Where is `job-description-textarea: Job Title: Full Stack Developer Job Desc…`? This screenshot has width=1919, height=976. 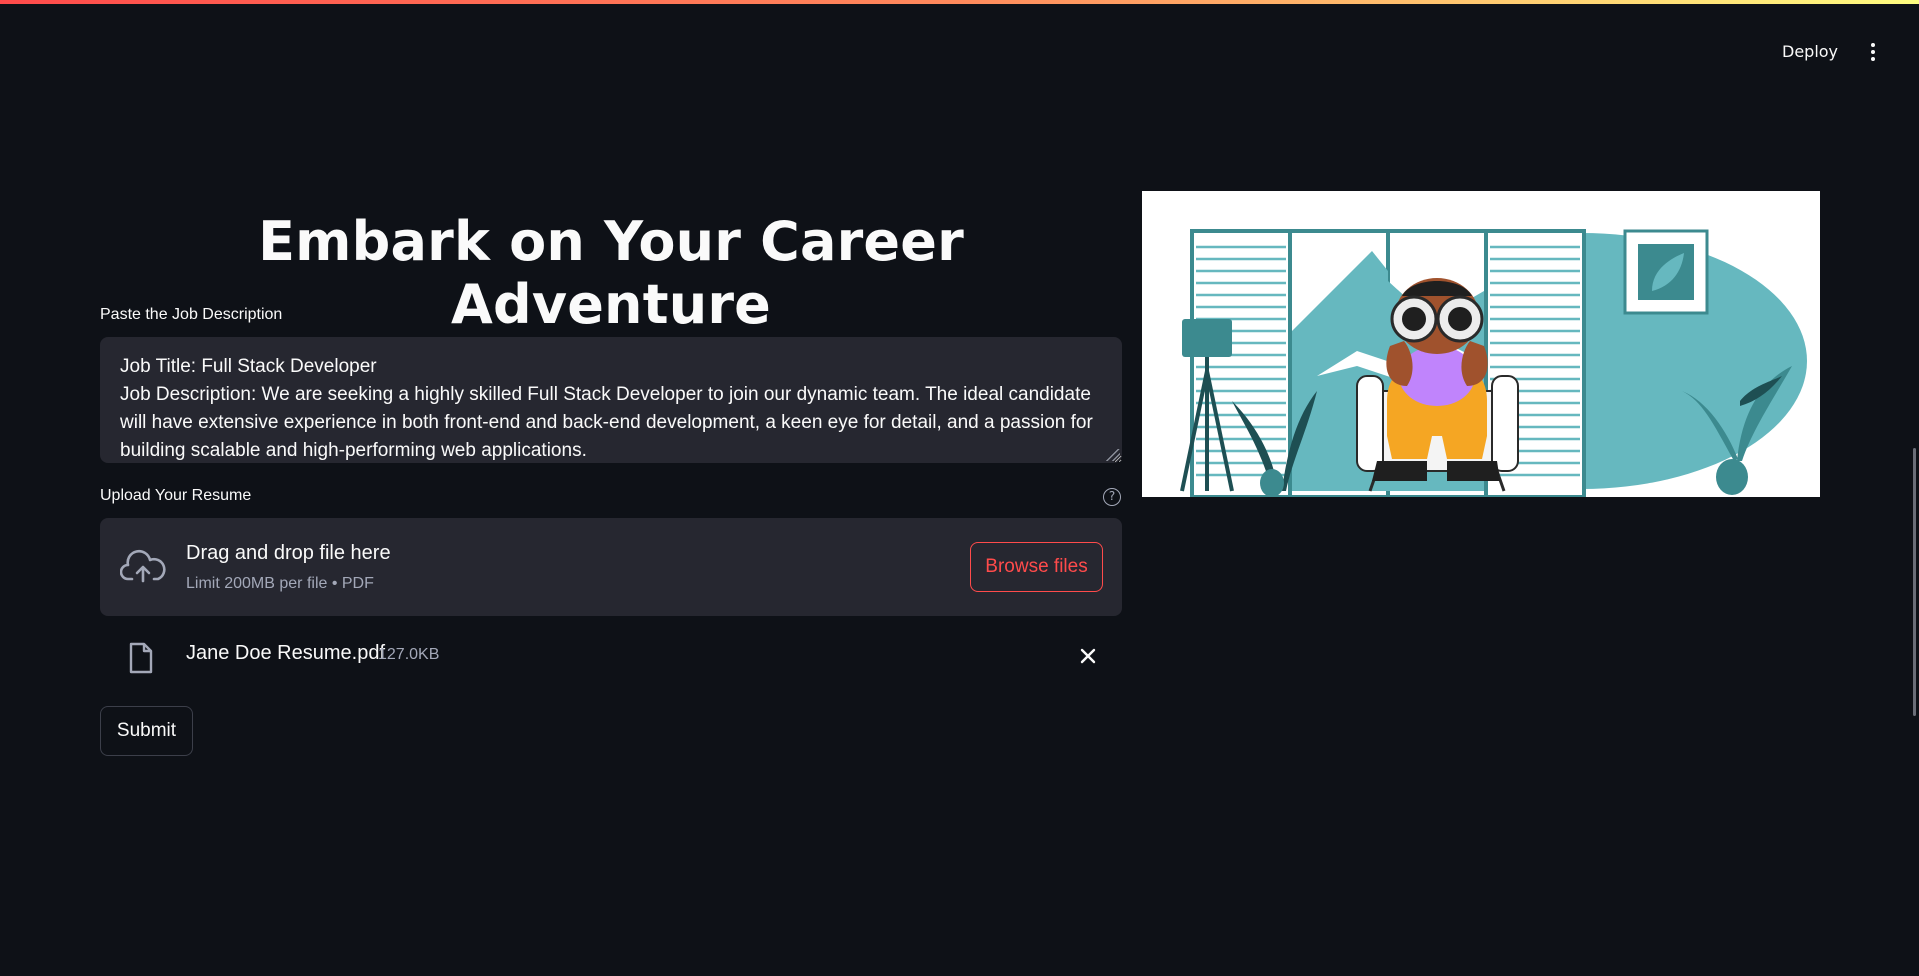 job-description-textarea: Job Title: Full Stack Developer Job Desc… is located at coordinates (611, 400).